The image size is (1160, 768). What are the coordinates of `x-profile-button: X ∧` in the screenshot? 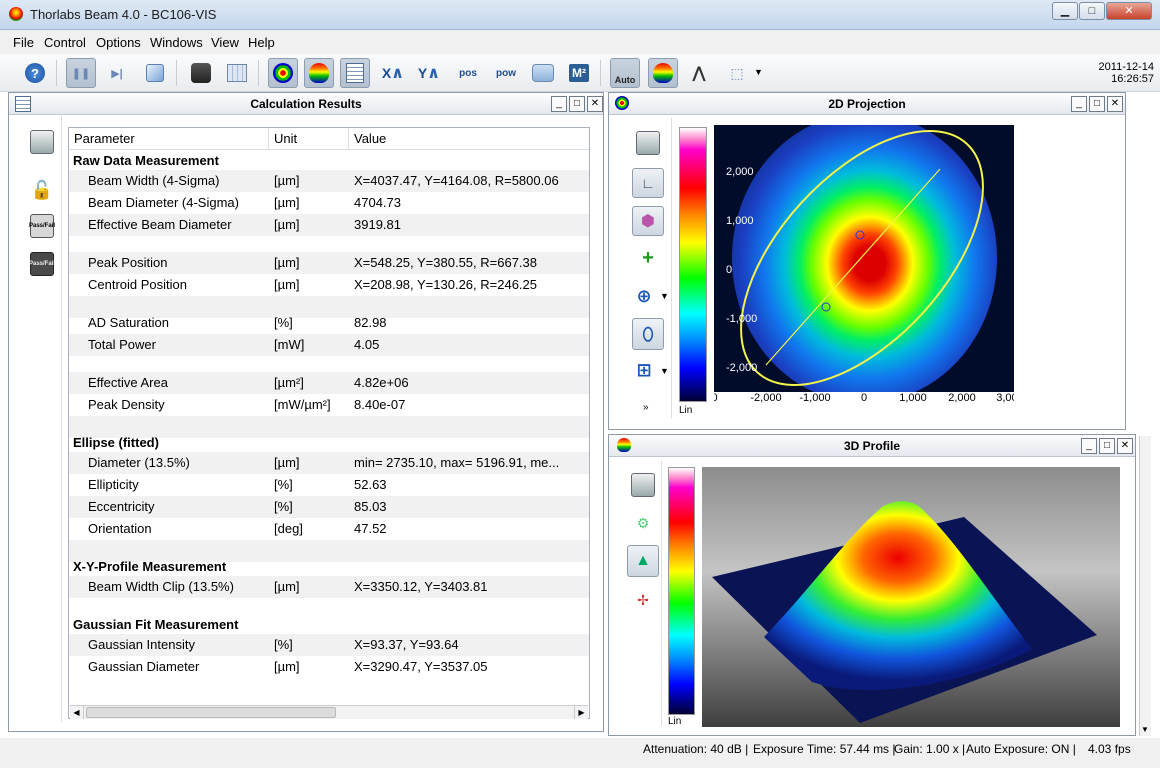 It's located at (393, 73).